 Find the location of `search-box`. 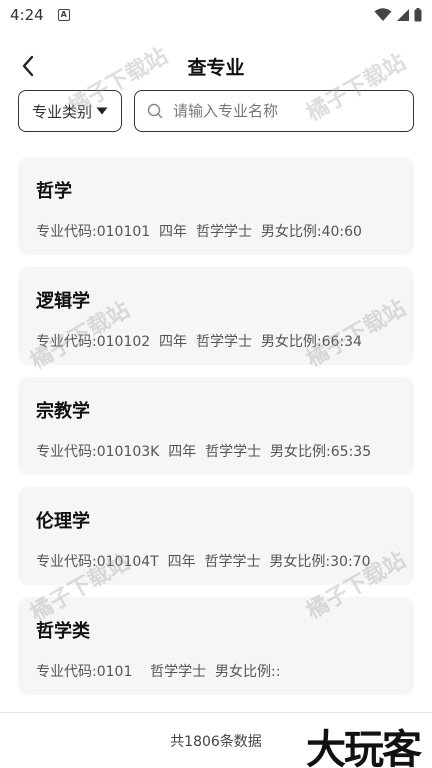

search-box is located at coordinates (274, 111).